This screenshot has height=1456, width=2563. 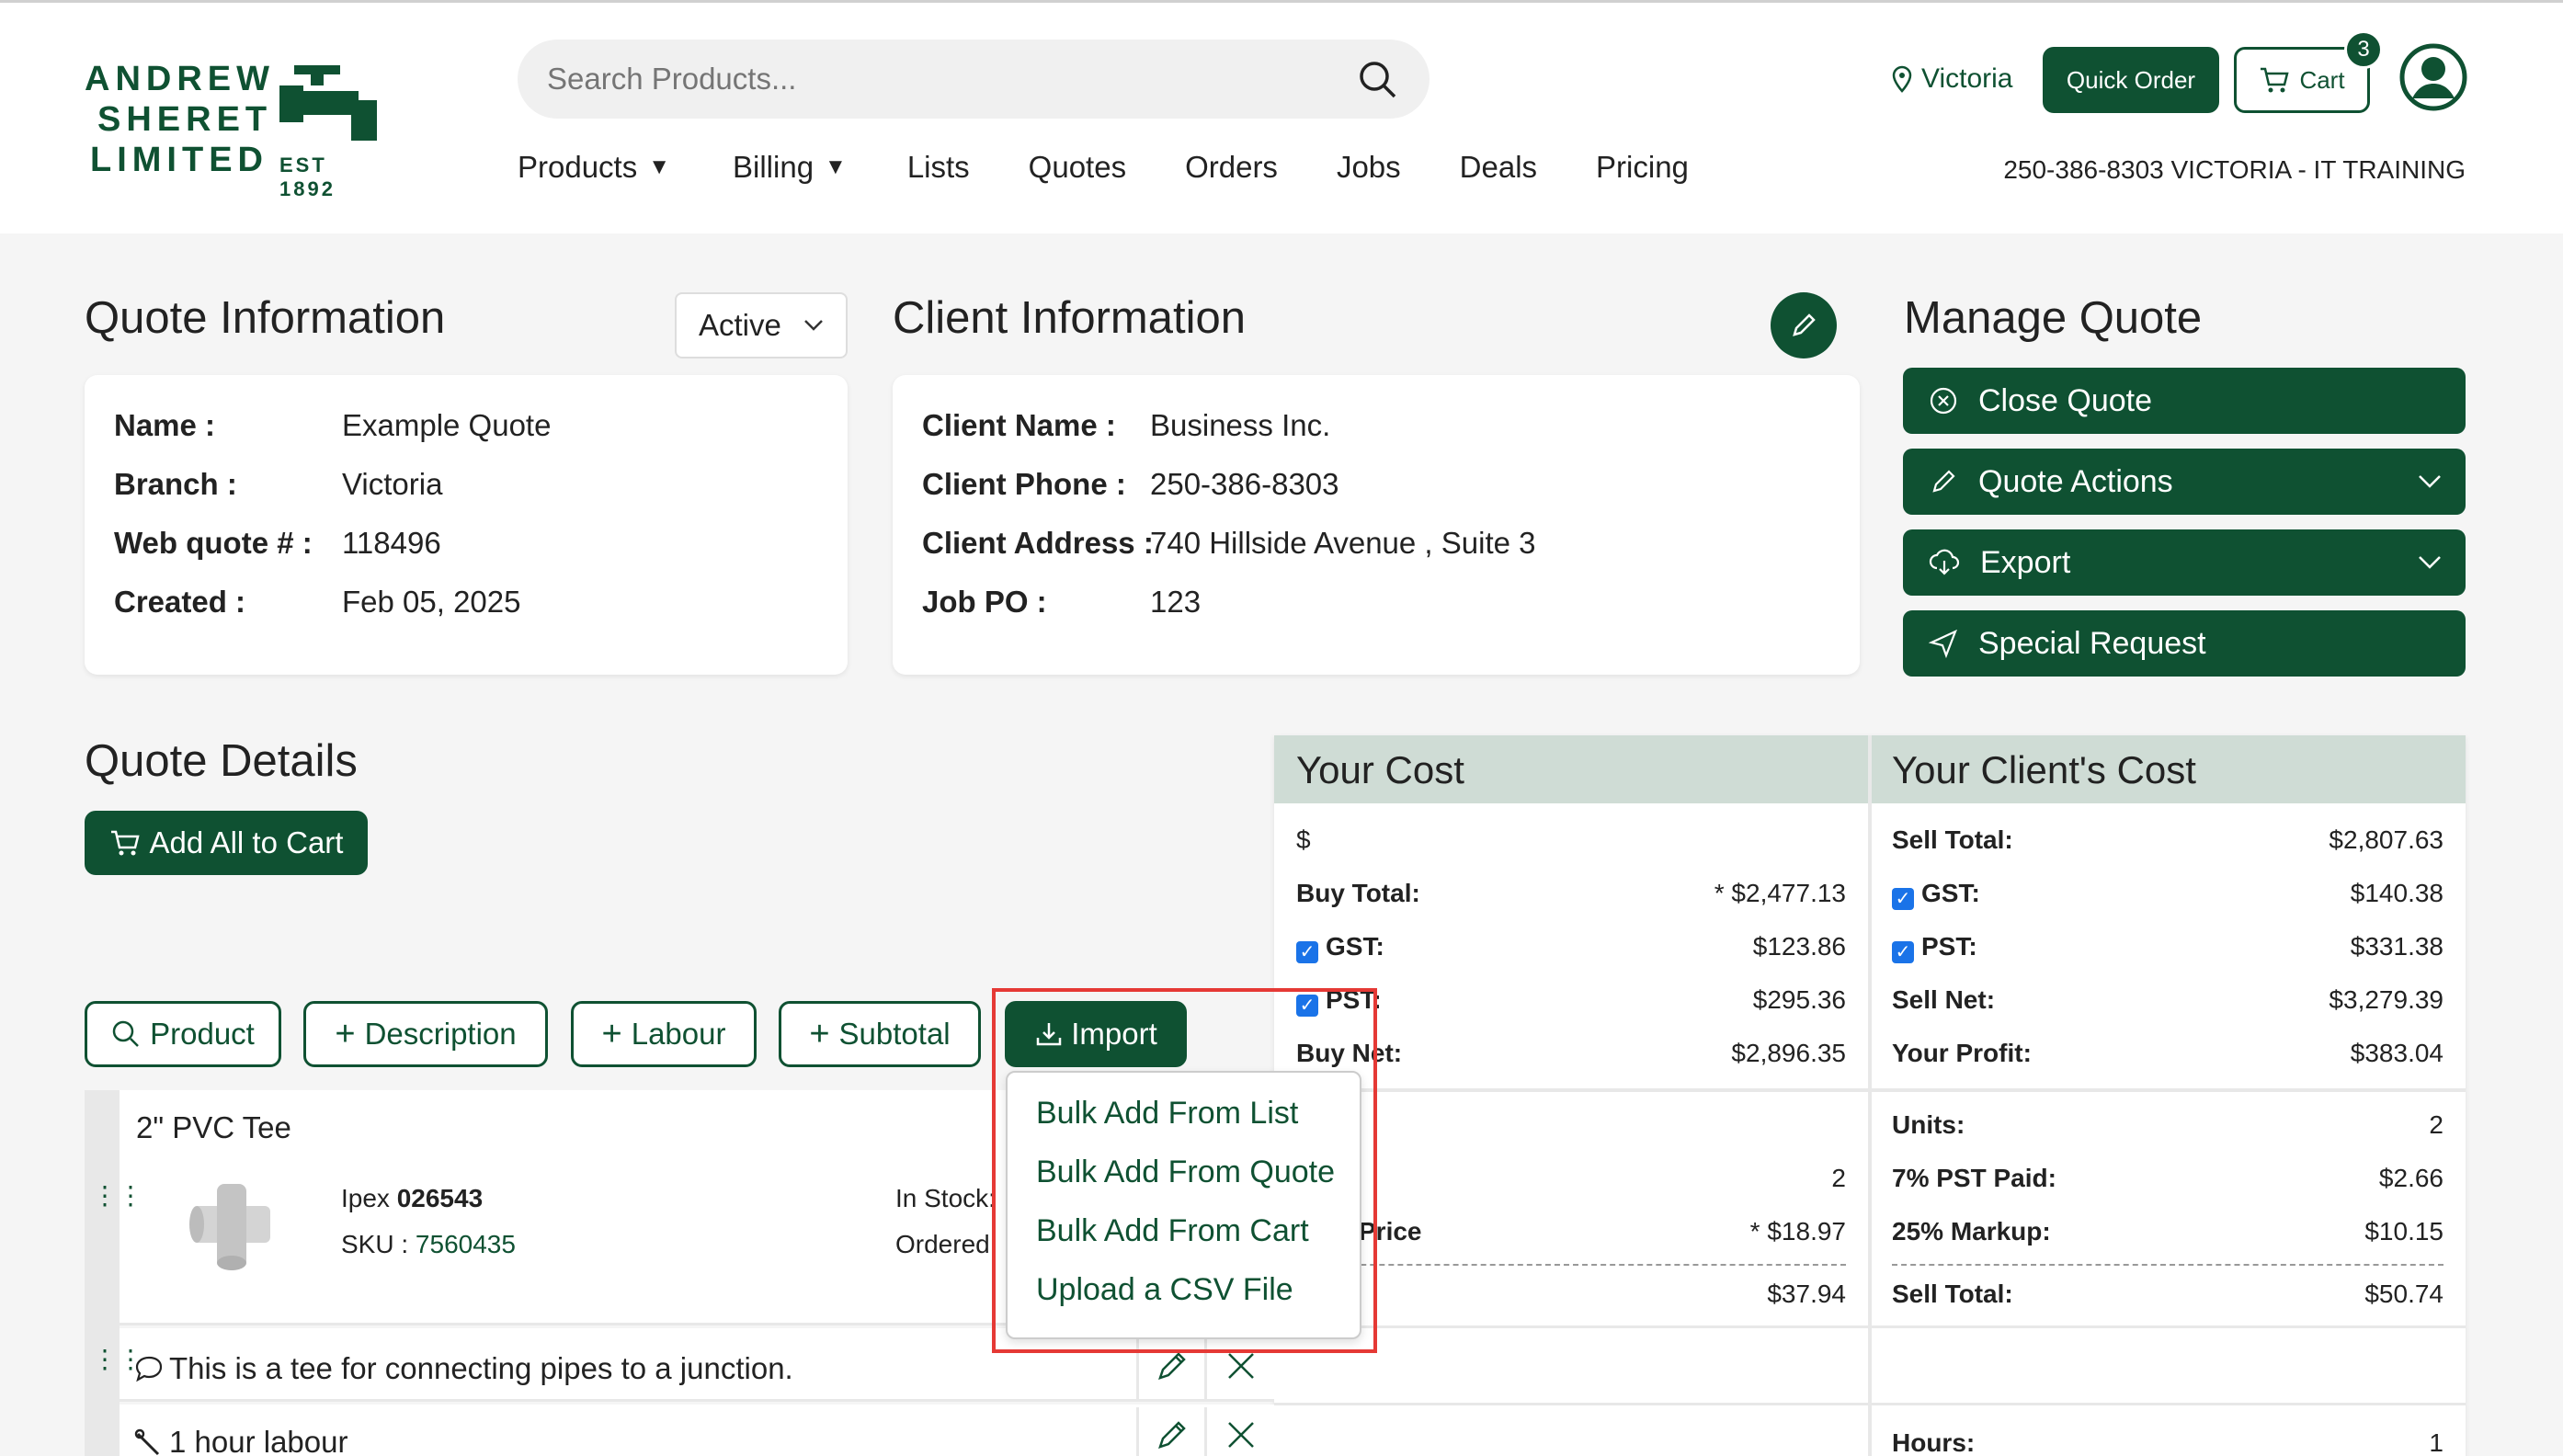 What do you see at coordinates (2131, 80) in the screenshot?
I see `quick-order-button: Quick Order` at bounding box center [2131, 80].